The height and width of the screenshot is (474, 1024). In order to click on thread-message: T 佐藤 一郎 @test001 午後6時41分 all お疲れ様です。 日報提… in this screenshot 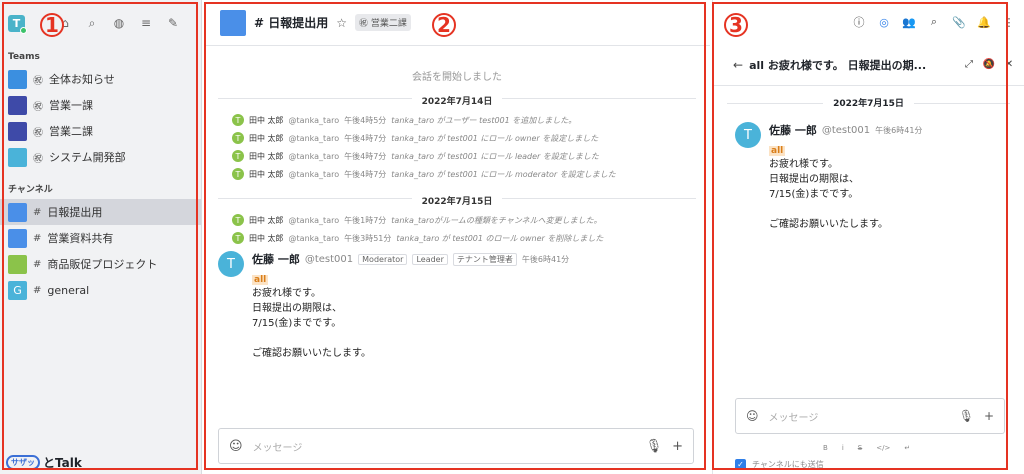, I will do `click(868, 177)`.